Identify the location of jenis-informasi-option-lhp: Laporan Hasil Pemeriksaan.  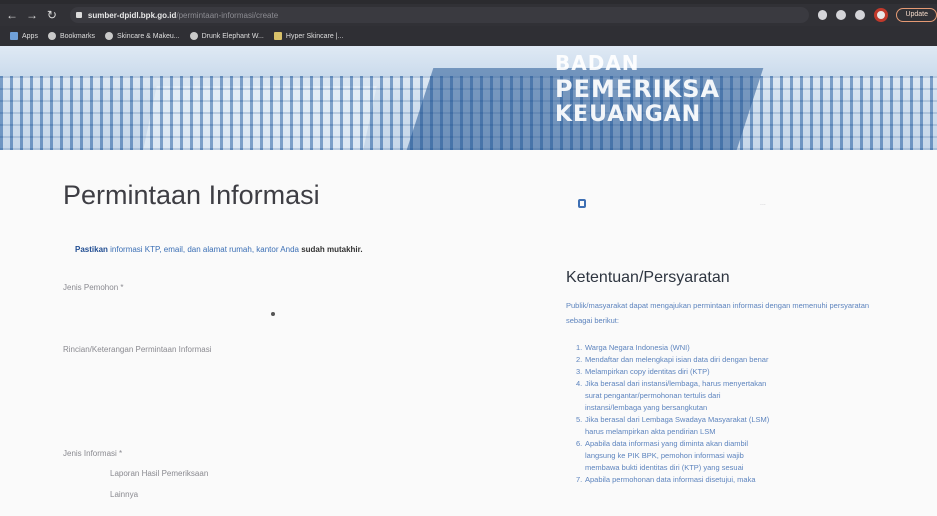
(159, 473).